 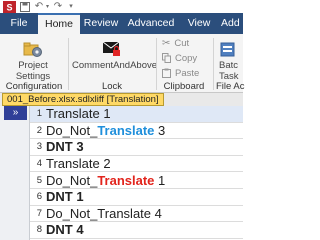 What do you see at coordinates (231, 47) in the screenshot?
I see `batch-tasks-icon` at bounding box center [231, 47].